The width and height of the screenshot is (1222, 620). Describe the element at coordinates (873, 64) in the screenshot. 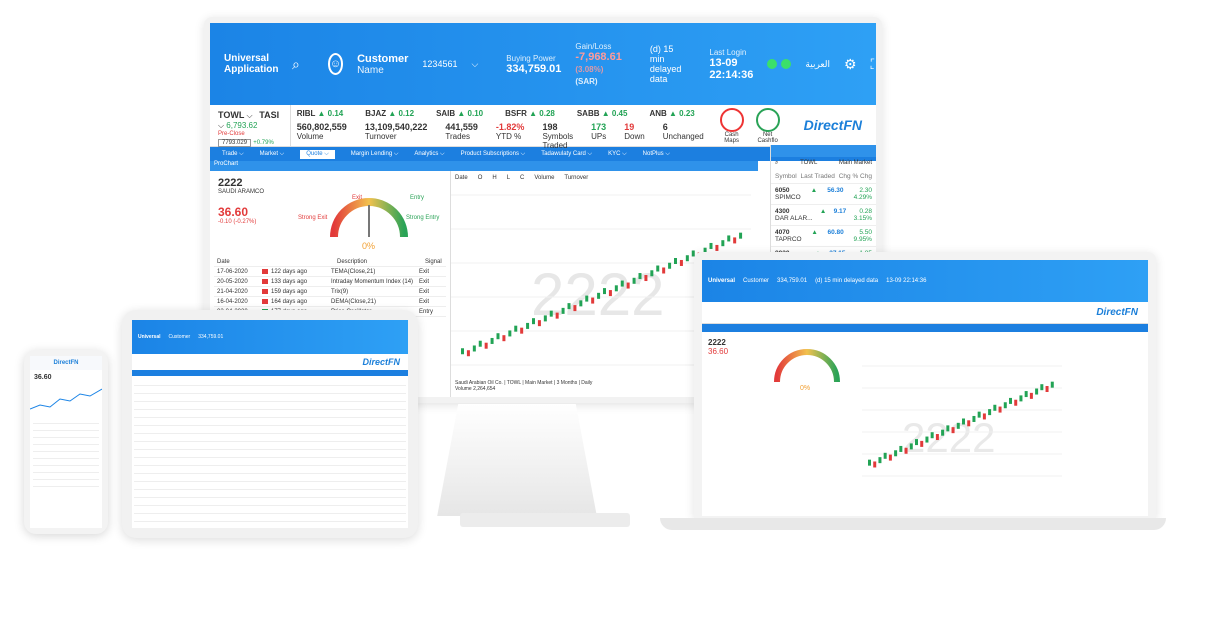

I see `expand-icon: ⛶` at that location.